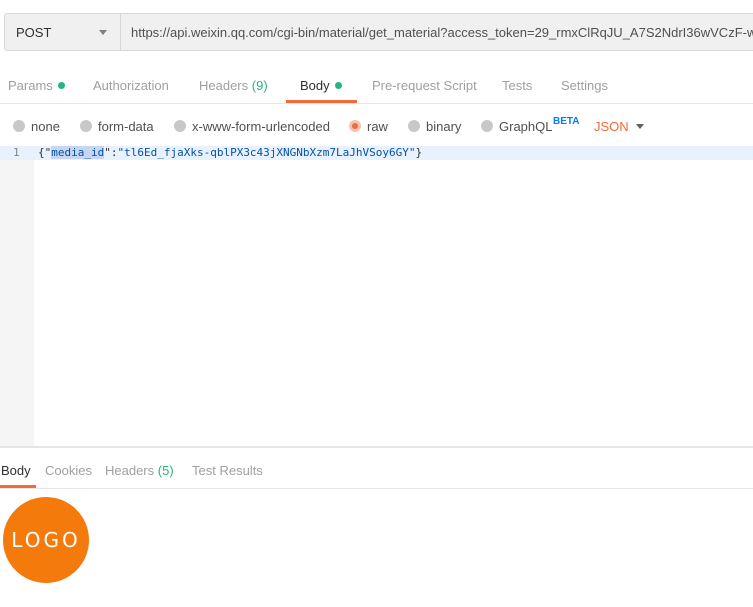 The height and width of the screenshot is (607, 753). Describe the element at coordinates (261, 126) in the screenshot. I see `radio-urlencoded-label: x-www-form-urlencoded` at that location.